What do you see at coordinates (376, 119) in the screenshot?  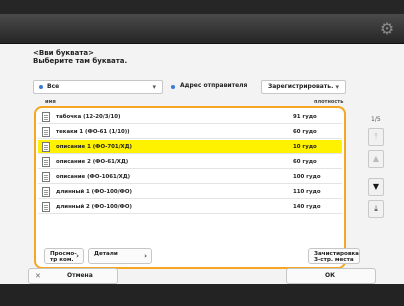 I see `page-indicator: 1/5` at bounding box center [376, 119].